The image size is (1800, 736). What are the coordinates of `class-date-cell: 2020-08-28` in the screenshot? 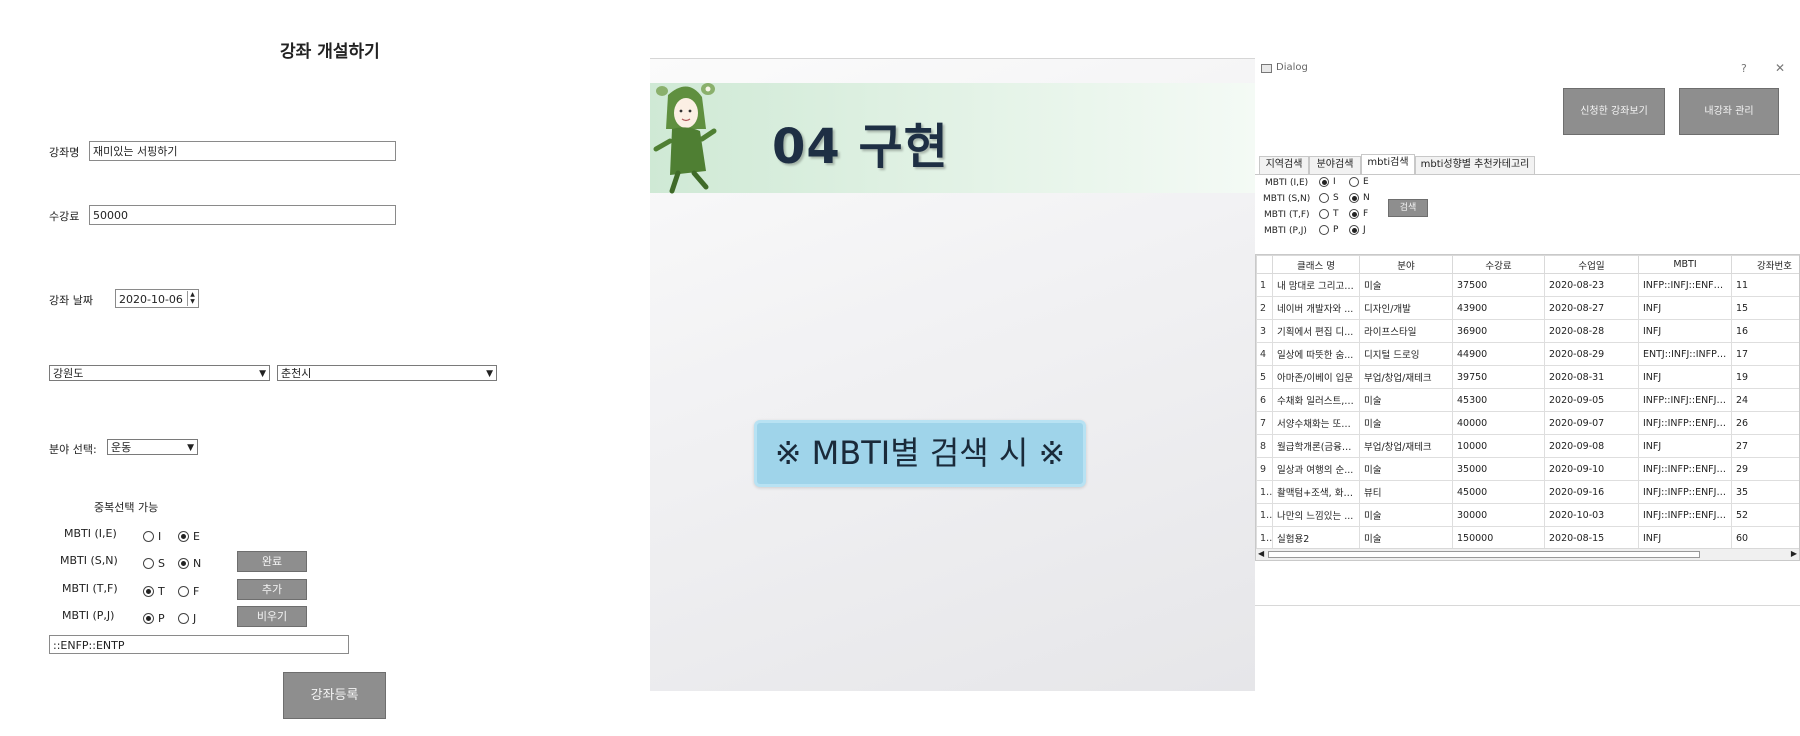 It's located at (1591, 331).